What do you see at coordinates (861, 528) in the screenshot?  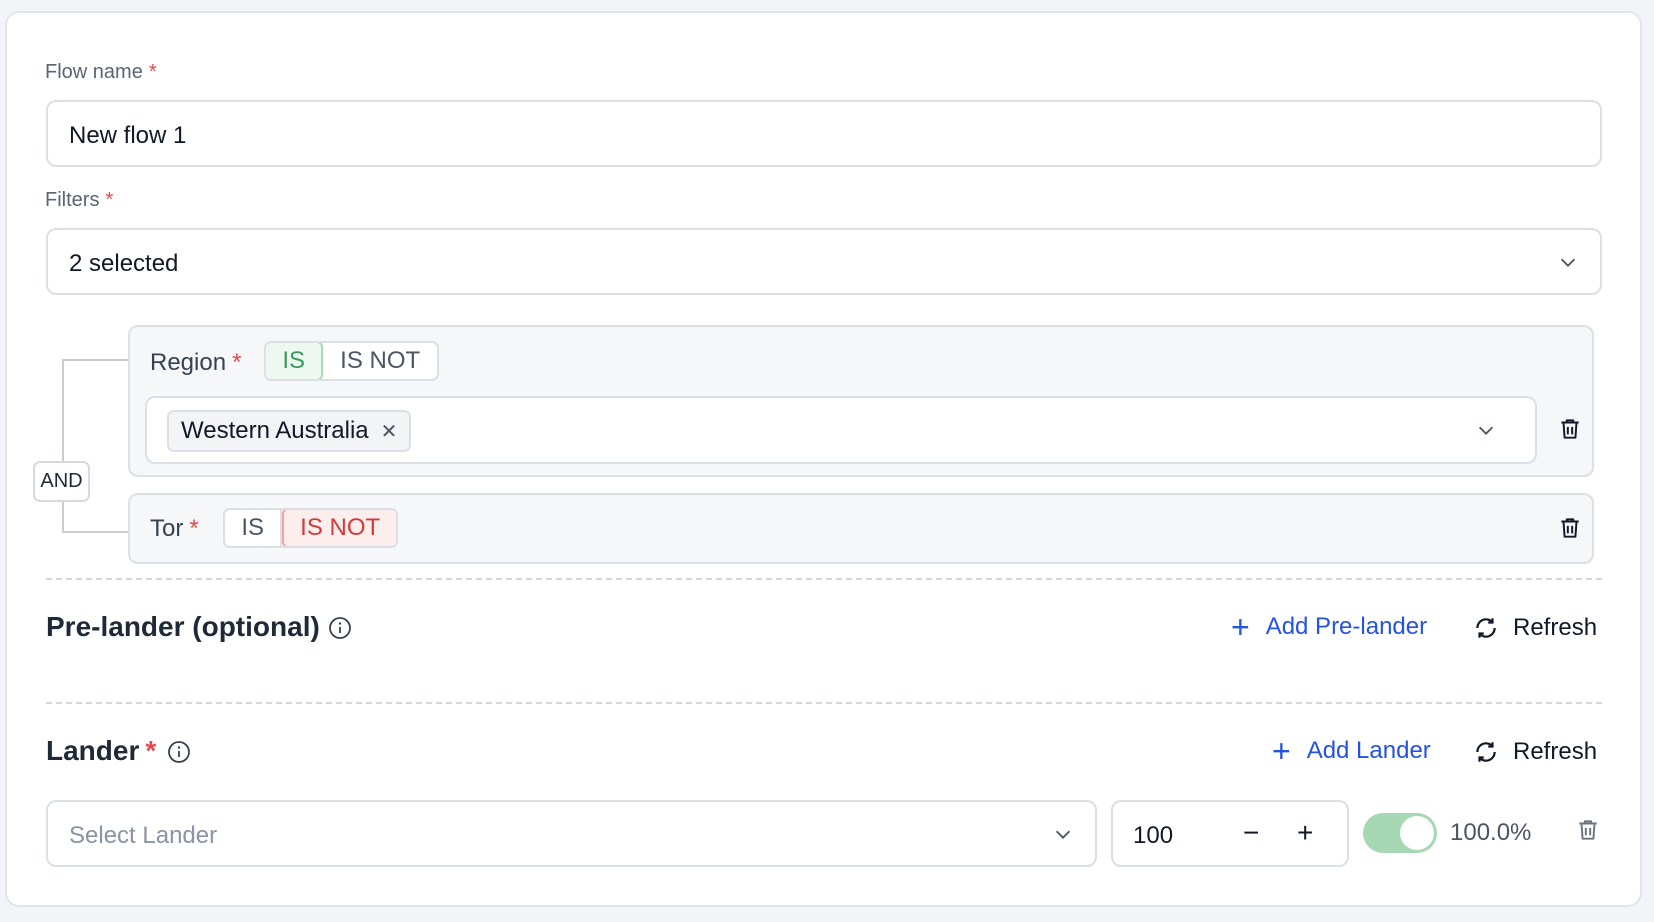 I see `filter-group-tor: Tor * IS IS NOT` at bounding box center [861, 528].